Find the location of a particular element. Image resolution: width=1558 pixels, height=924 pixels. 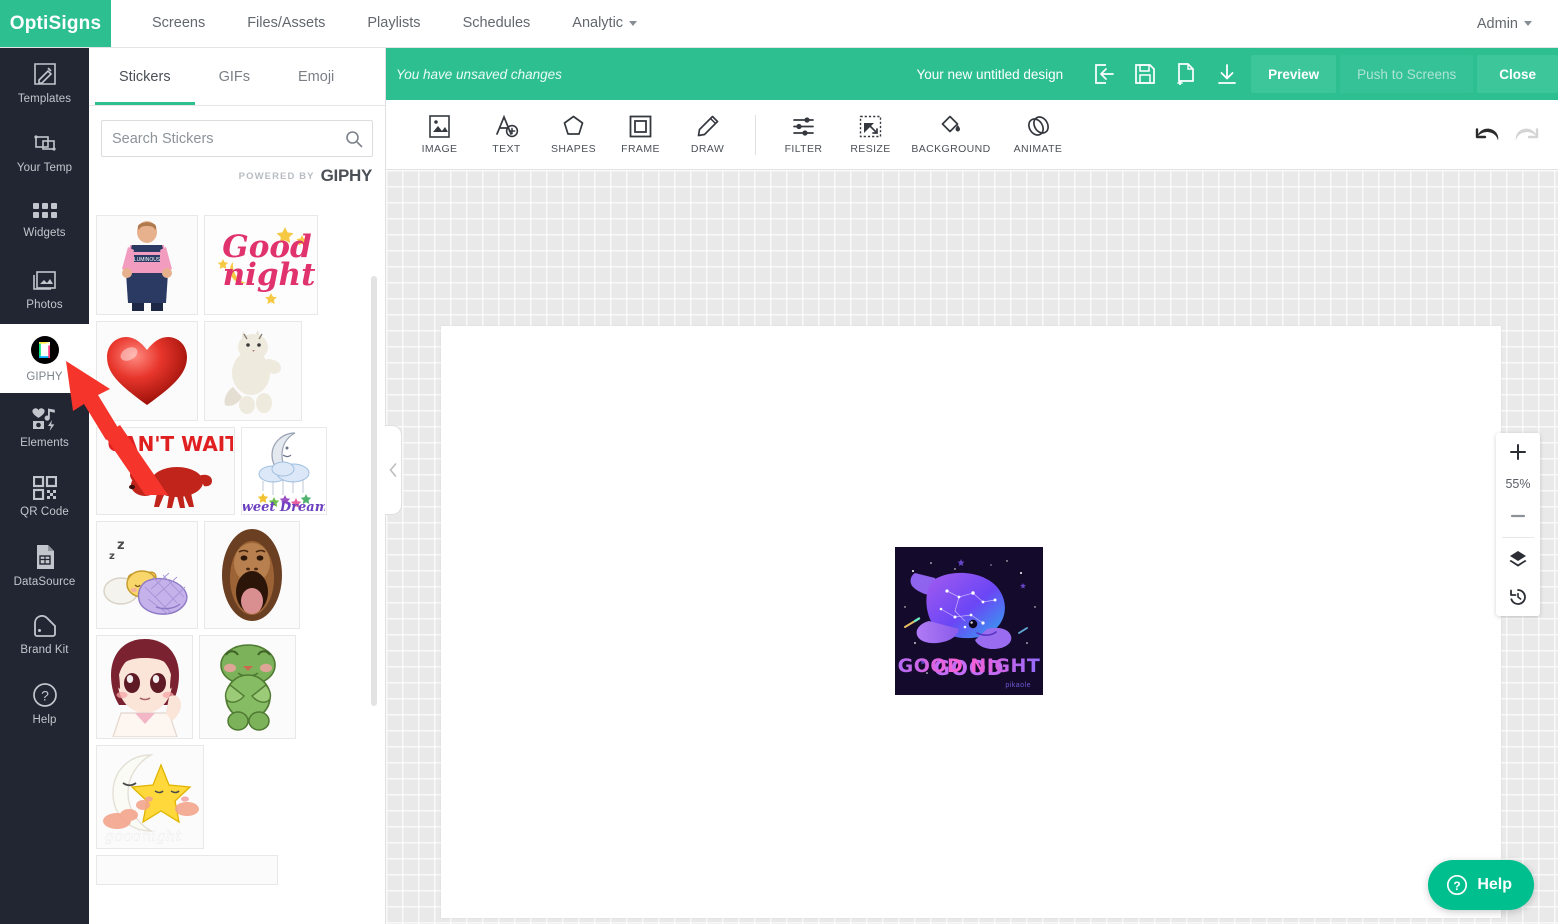

close-button: Close is located at coordinates (1517, 74).